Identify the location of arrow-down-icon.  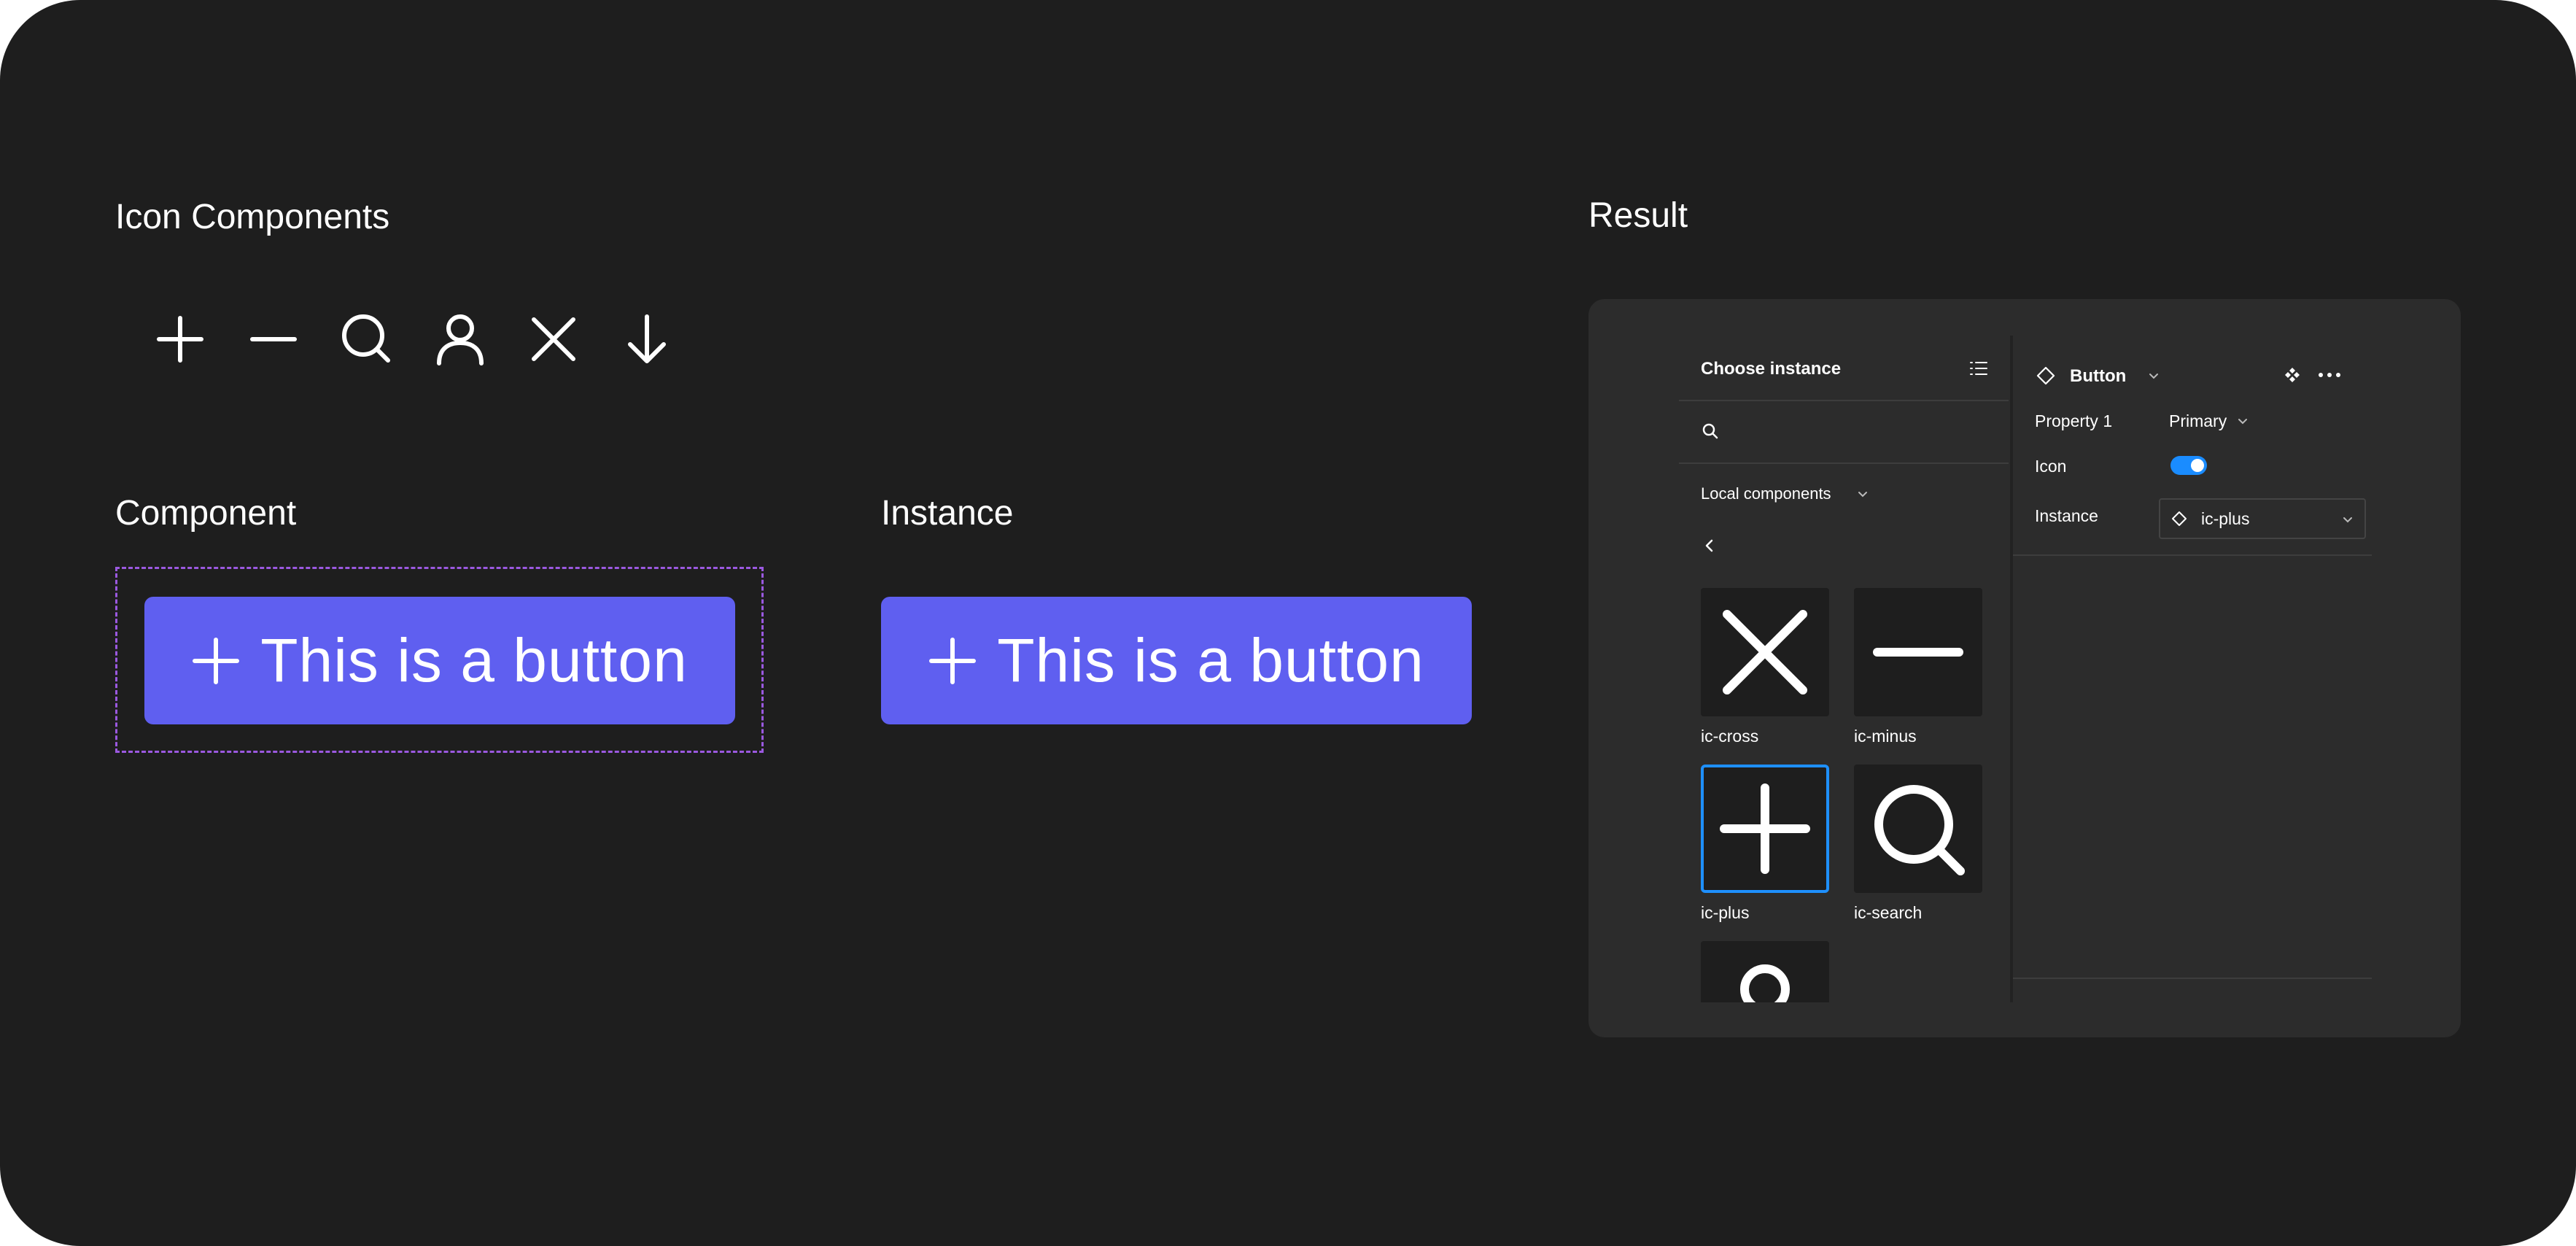
(647, 339).